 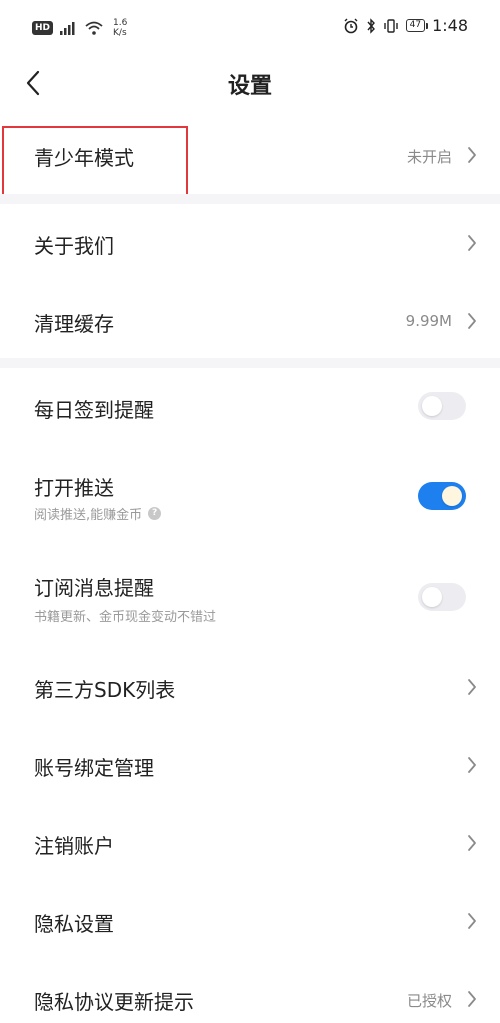 What do you see at coordinates (250, 321) in the screenshot?
I see `settings-row-clear-cache: 清理缓存 9.99M` at bounding box center [250, 321].